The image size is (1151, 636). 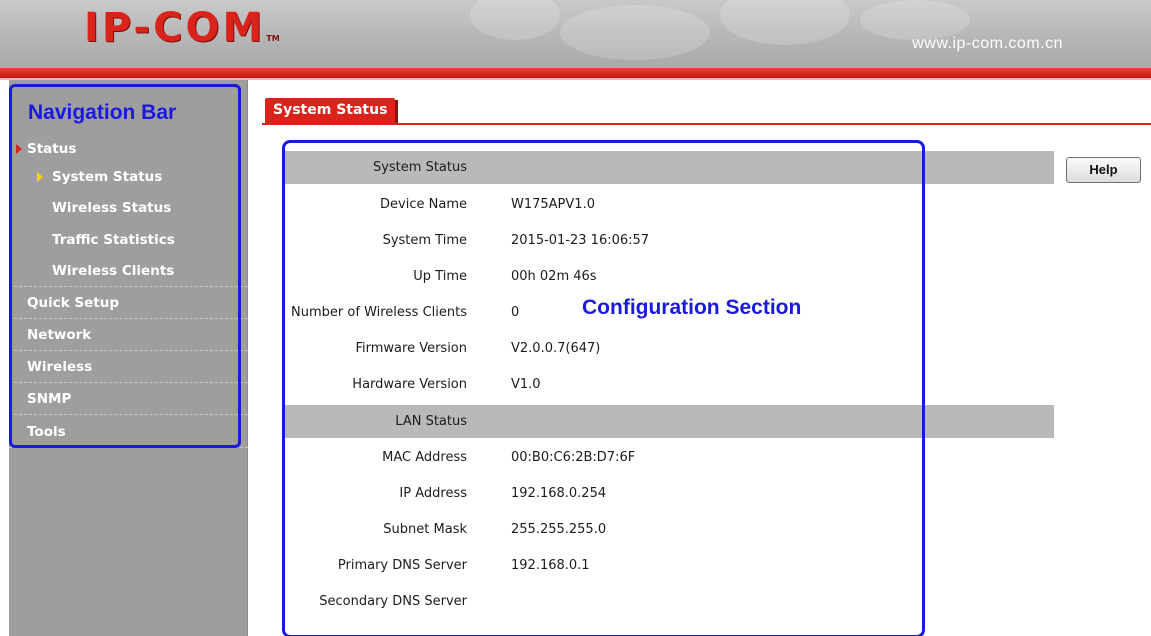 I want to click on logo: IP-COMTM, so click(x=182, y=33).